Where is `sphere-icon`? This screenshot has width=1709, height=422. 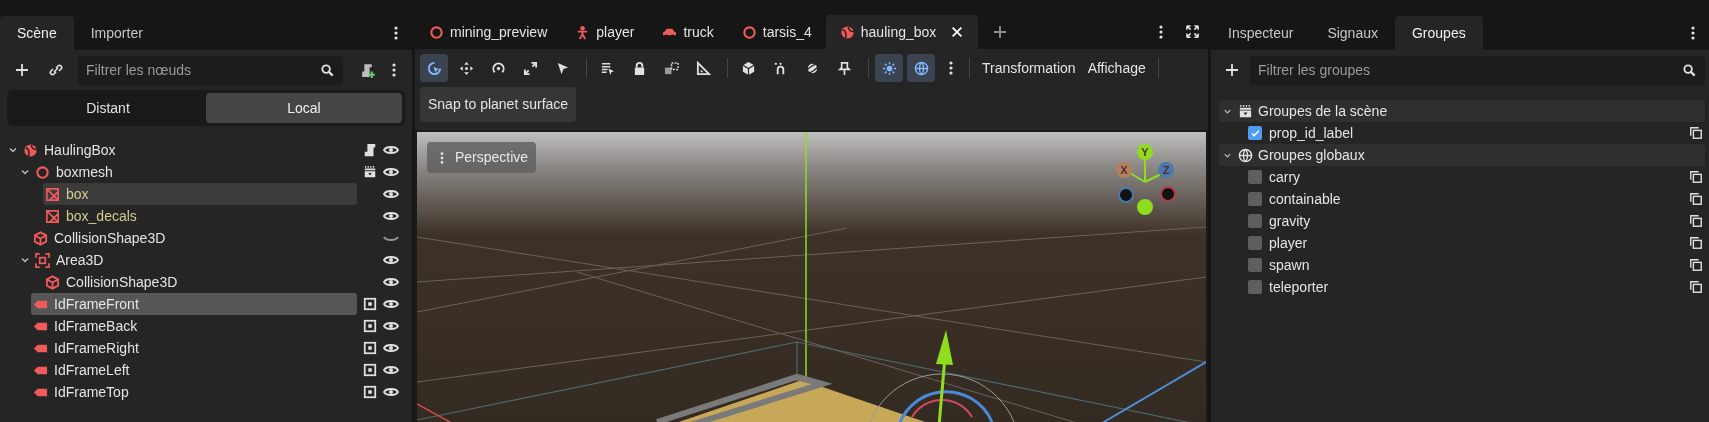
sphere-icon is located at coordinates (847, 32).